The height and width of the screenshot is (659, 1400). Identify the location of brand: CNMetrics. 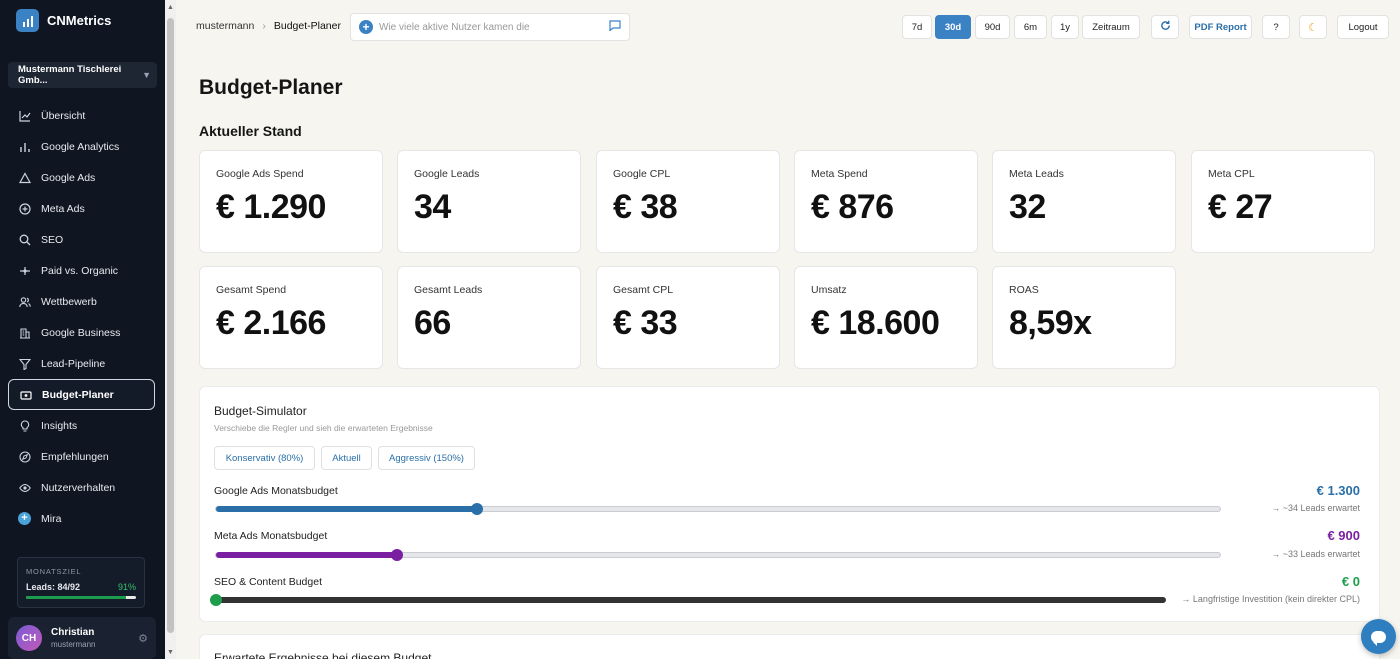
(82, 20).